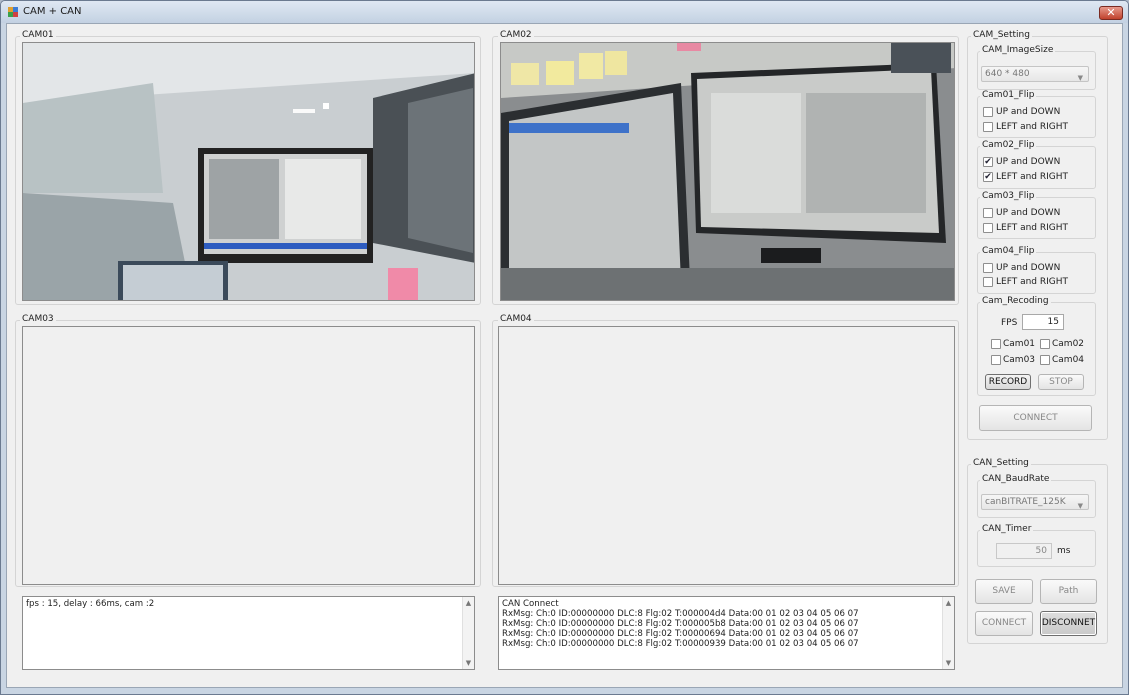 Image resolution: width=1129 pixels, height=695 pixels. I want to click on can-connect-button: CONNECT, so click(1004, 623).